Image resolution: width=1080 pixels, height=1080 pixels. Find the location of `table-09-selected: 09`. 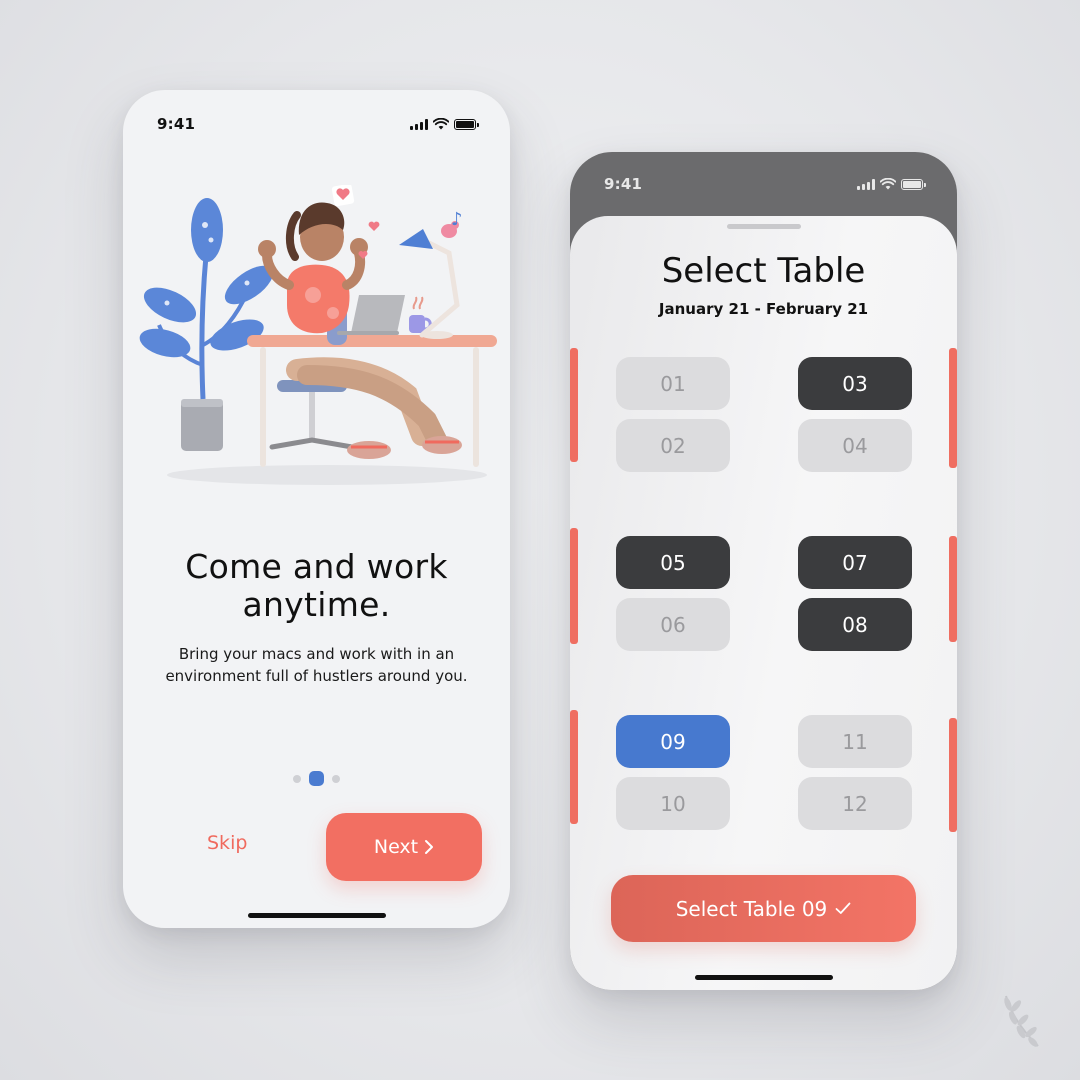

table-09-selected: 09 is located at coordinates (673, 741).